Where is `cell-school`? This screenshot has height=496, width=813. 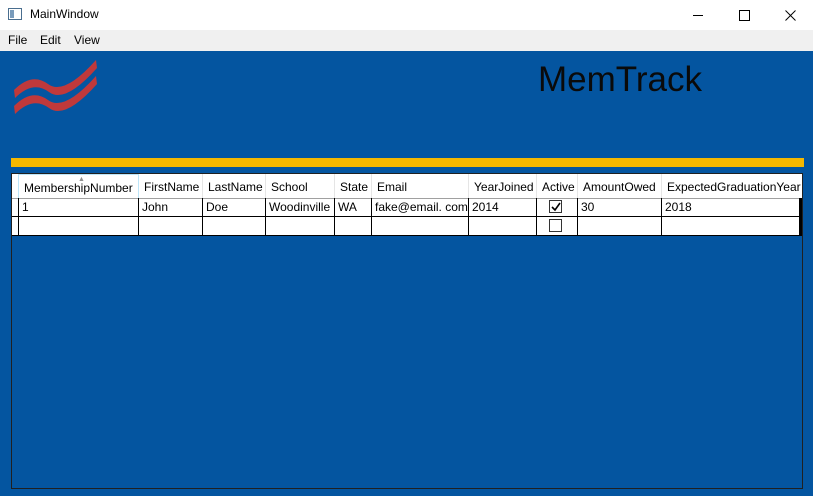 cell-school is located at coordinates (300, 226).